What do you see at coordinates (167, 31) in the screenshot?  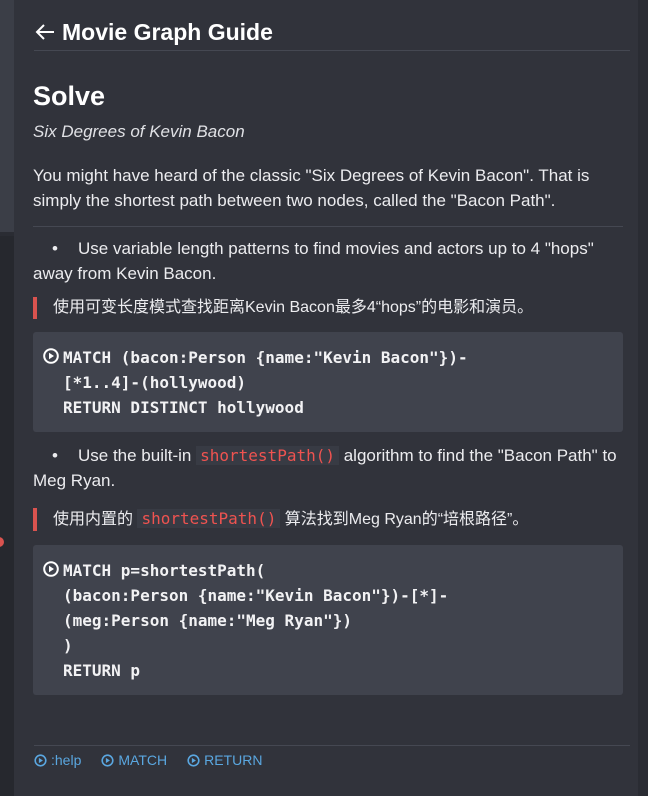 I see `guide-title: Movie Graph Guide` at bounding box center [167, 31].